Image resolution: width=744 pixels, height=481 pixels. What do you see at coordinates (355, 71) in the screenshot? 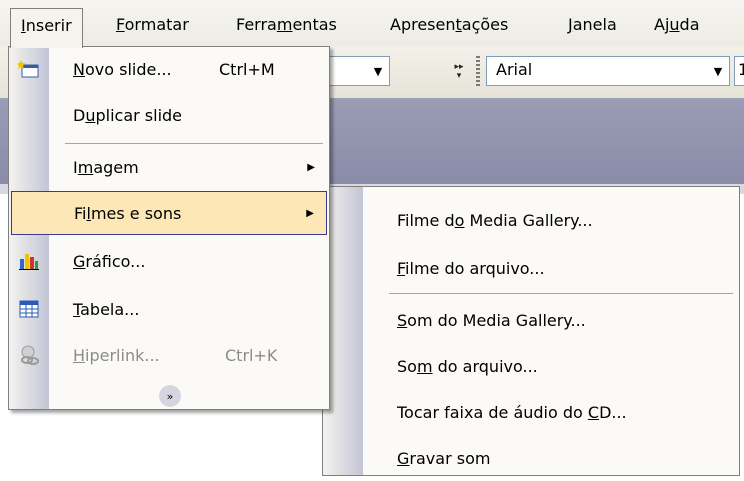
I see `style-combo: ▼` at bounding box center [355, 71].